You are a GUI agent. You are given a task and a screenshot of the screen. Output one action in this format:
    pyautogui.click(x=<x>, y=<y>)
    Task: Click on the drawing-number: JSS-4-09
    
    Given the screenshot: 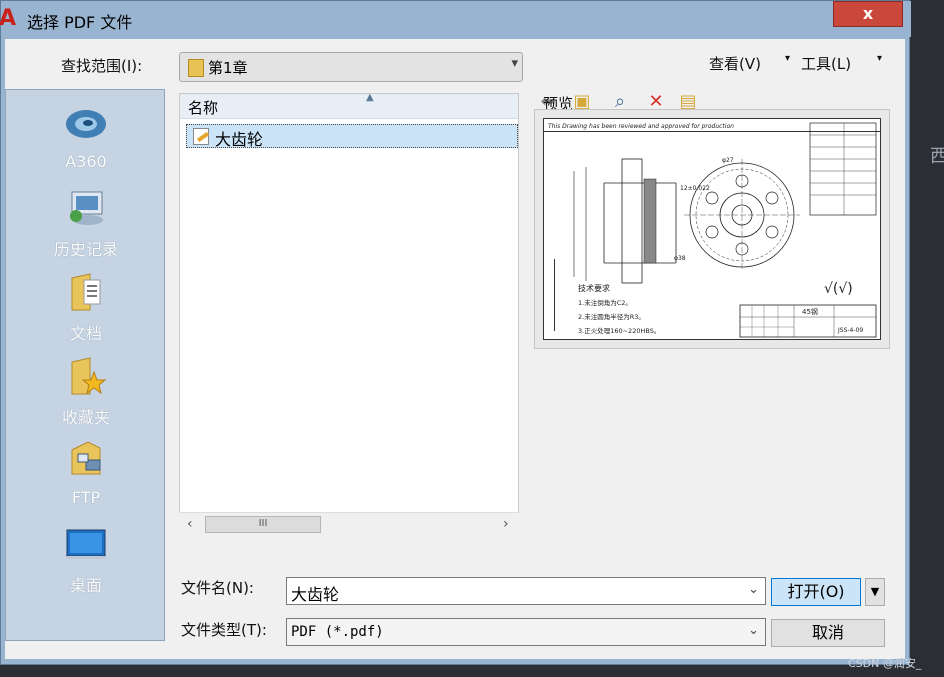 What is the action you would take?
    pyautogui.click(x=851, y=330)
    